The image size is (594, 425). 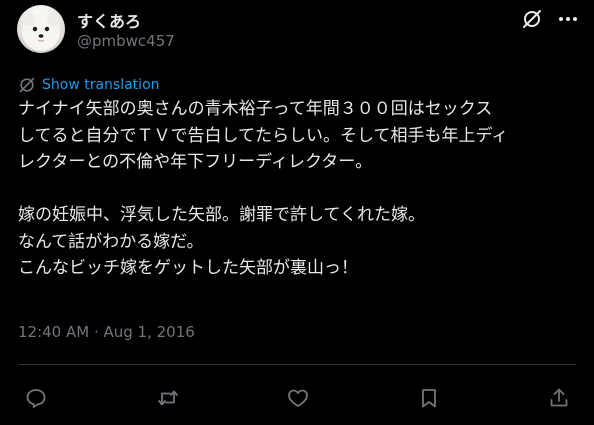 I want to click on more-options-icon, so click(x=568, y=19).